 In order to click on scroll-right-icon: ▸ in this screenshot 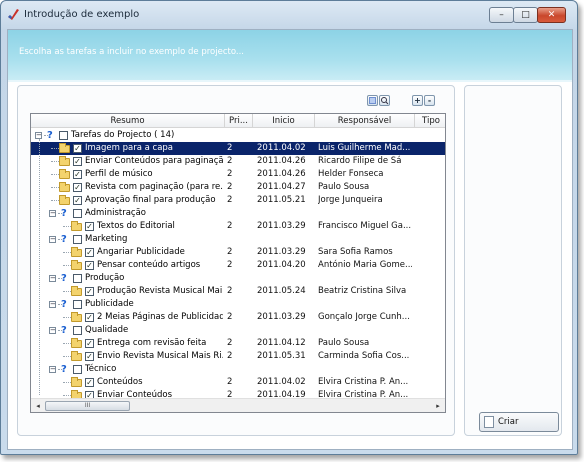, I will do `click(438, 406)`.